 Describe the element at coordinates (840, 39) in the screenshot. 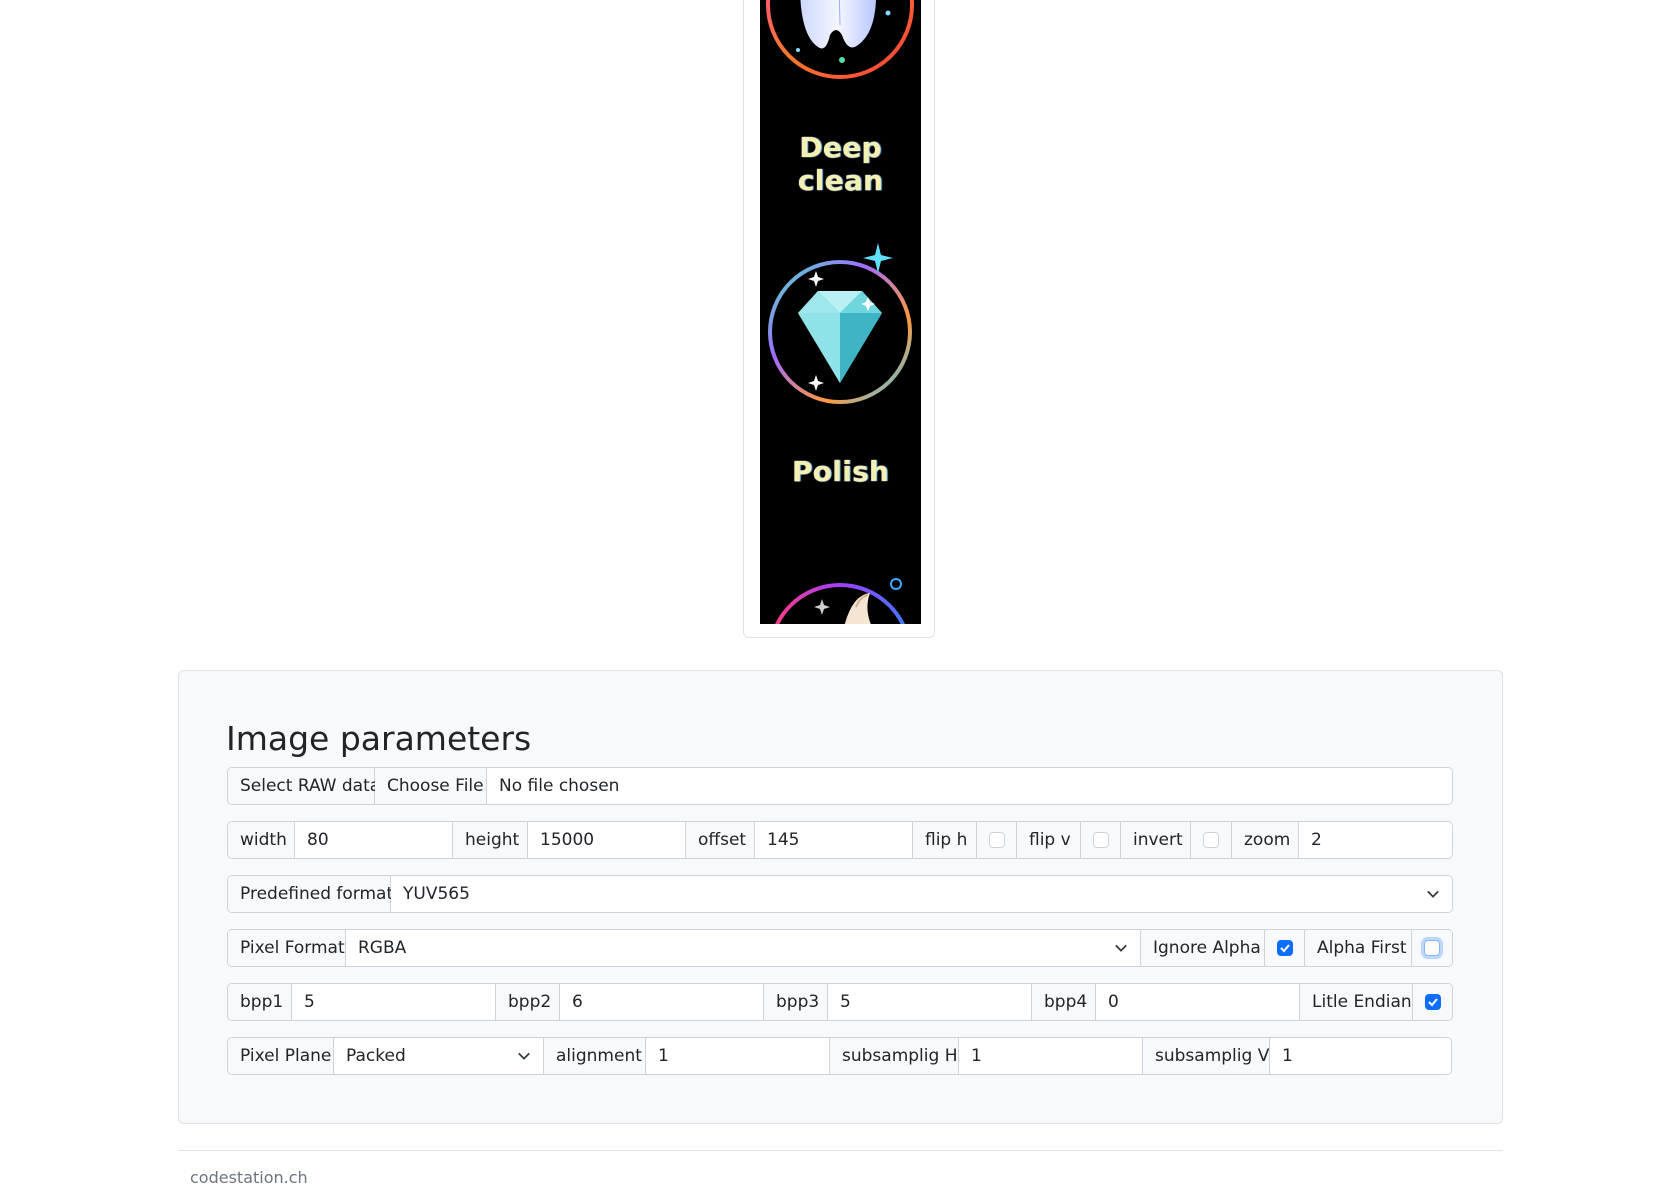

I see `tooth-icon` at that location.